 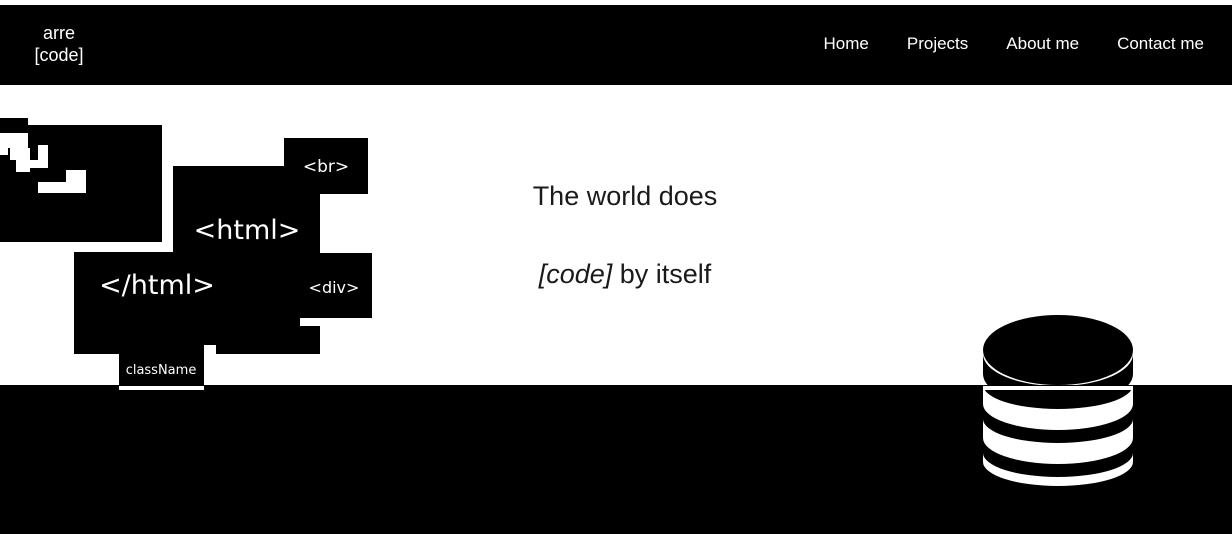 I want to click on step-shape, so click(x=14, y=140).